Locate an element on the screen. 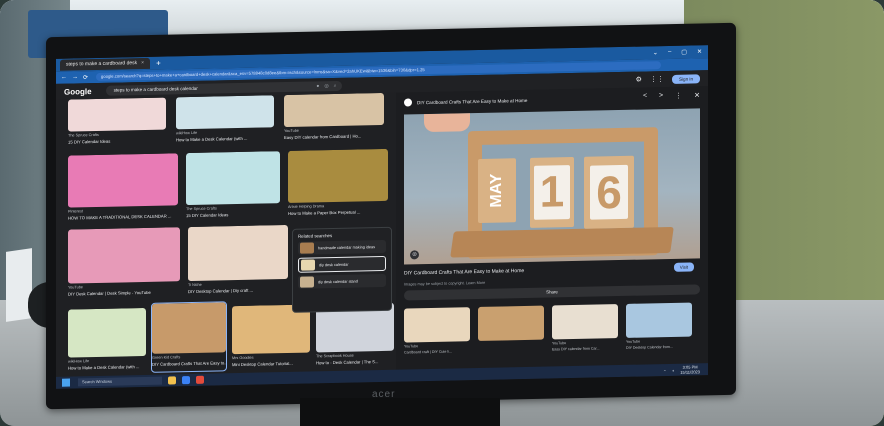 Image resolution: width=884 pixels, height=426 pixels. google-logo: Google is located at coordinates (78, 92).